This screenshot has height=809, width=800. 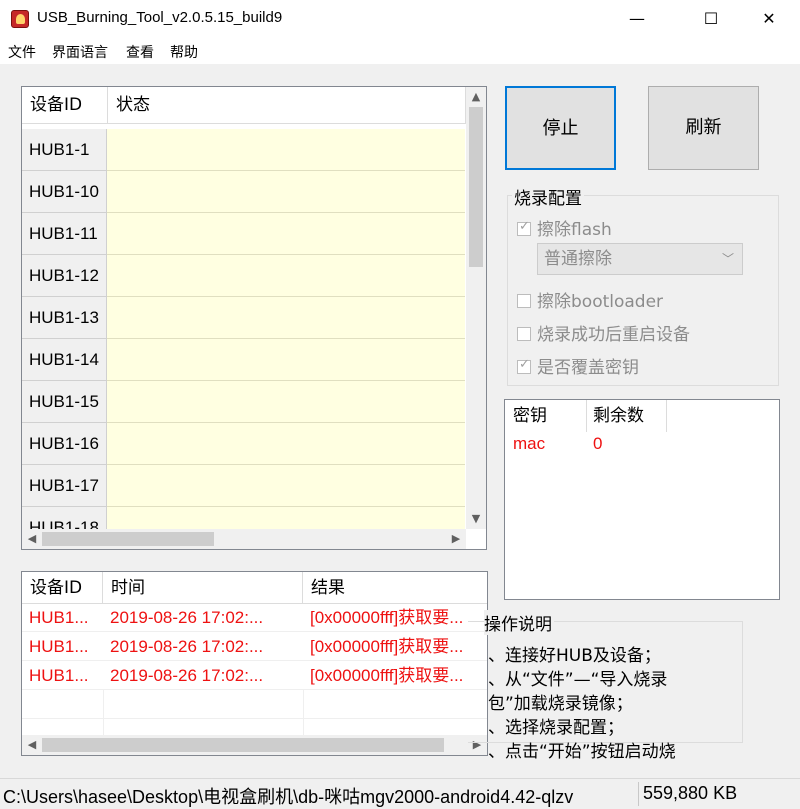 I want to click on remaining-header: 剩余数, so click(x=627, y=416).